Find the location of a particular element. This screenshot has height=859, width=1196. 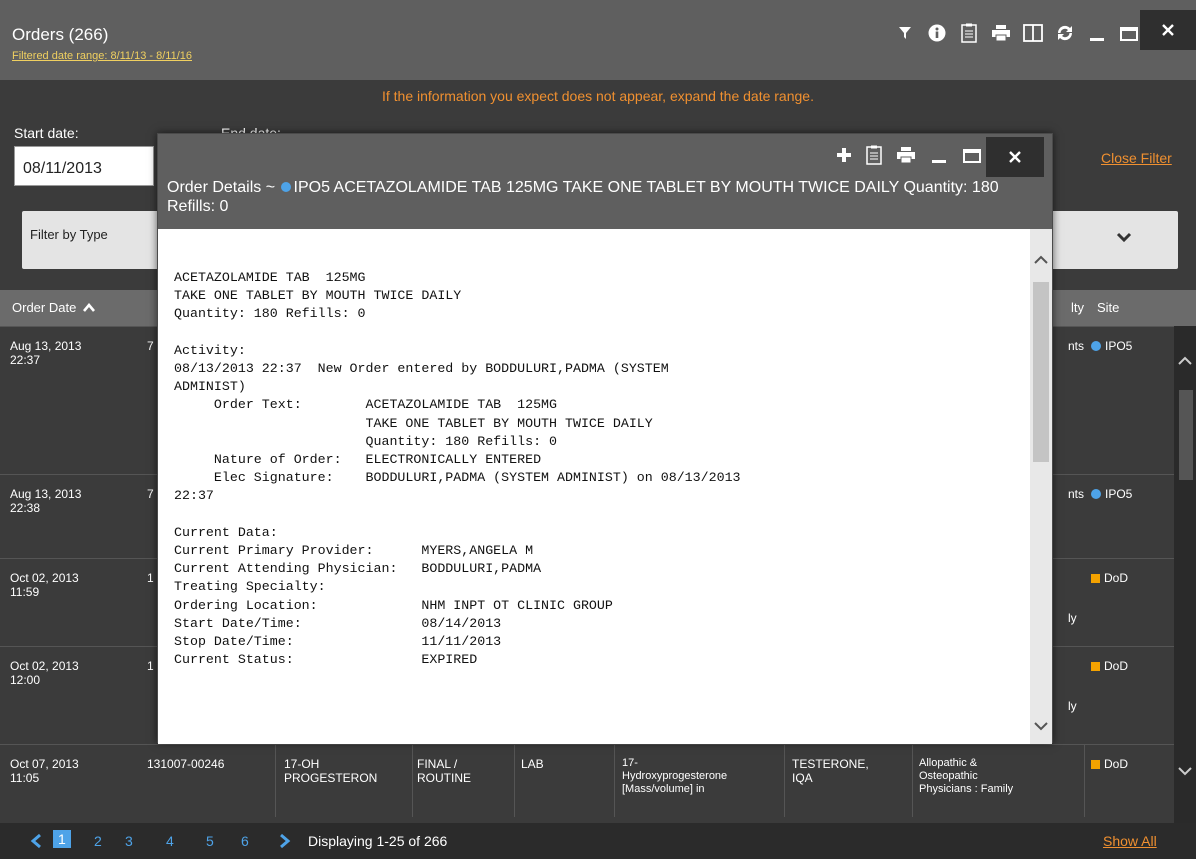

column-header-order-date: Order Date is located at coordinates (53, 307).